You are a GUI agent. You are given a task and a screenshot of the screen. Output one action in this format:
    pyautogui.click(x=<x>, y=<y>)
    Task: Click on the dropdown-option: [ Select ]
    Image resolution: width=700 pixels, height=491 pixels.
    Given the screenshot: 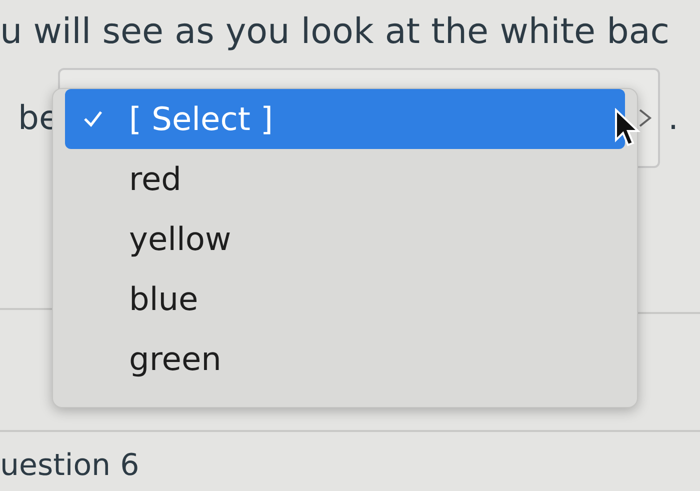 What is the action you would take?
    pyautogui.click(x=345, y=119)
    